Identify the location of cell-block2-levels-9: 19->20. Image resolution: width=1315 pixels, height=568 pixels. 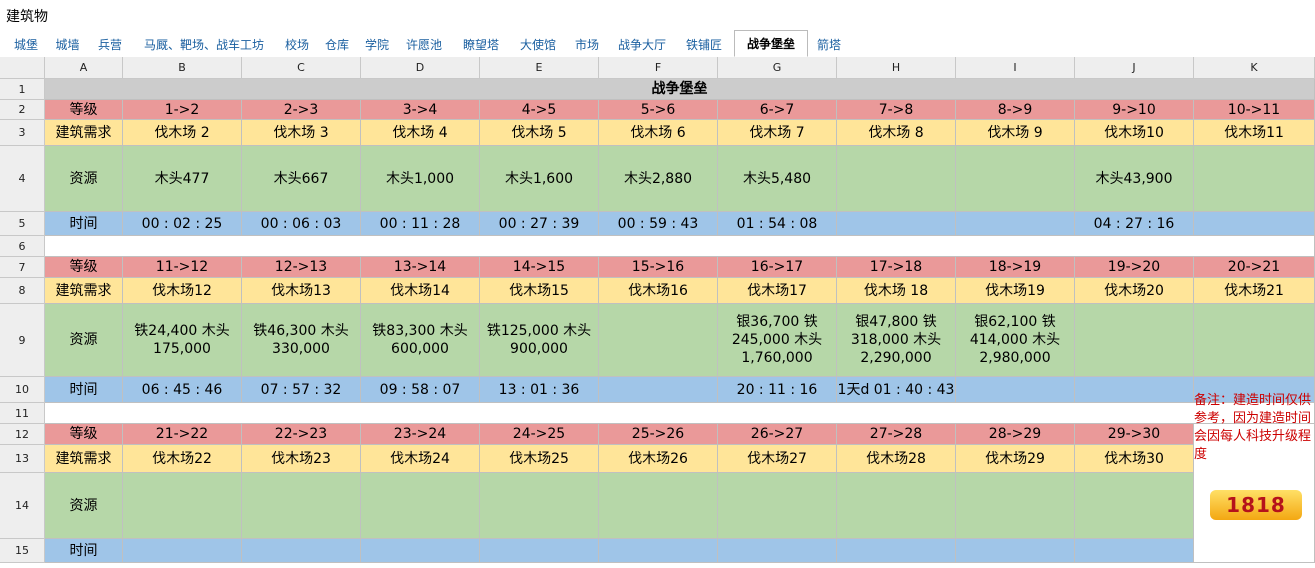
(1134, 267).